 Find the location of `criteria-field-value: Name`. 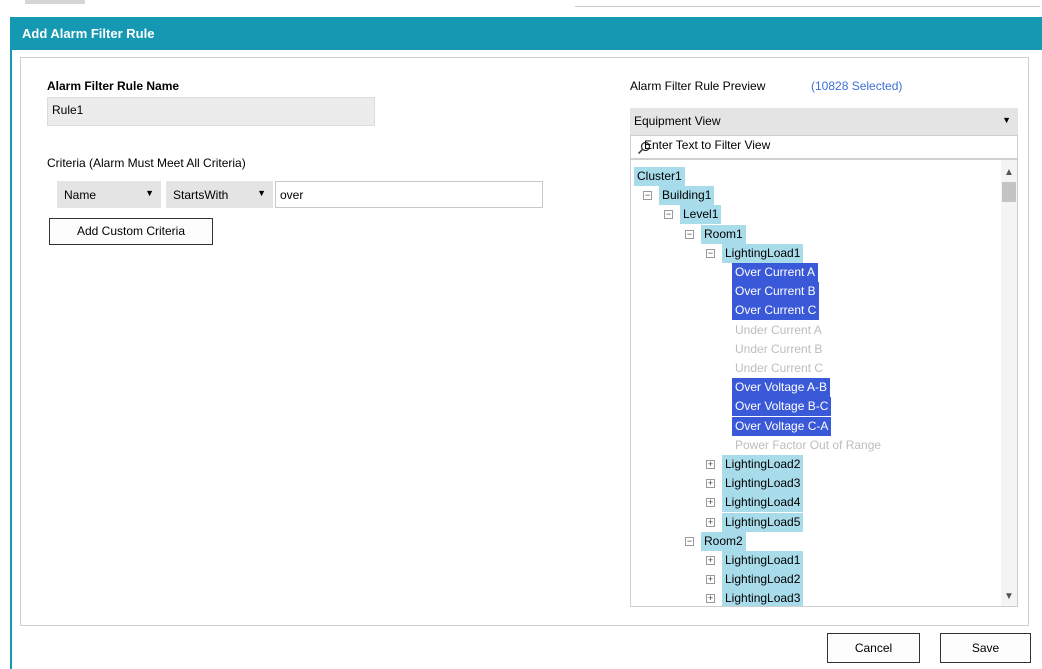

criteria-field-value: Name is located at coordinates (80, 195).